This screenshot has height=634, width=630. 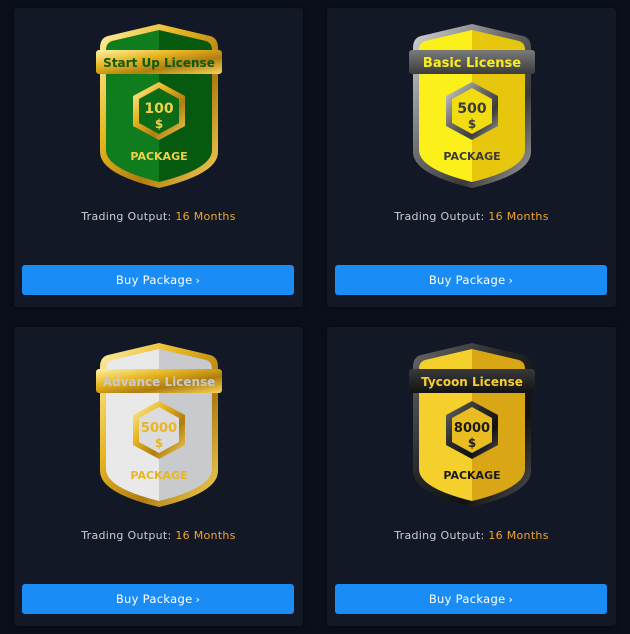 I want to click on badge-shield-icon: Start Up License 100 $ PACKAGE, so click(x=159, y=106).